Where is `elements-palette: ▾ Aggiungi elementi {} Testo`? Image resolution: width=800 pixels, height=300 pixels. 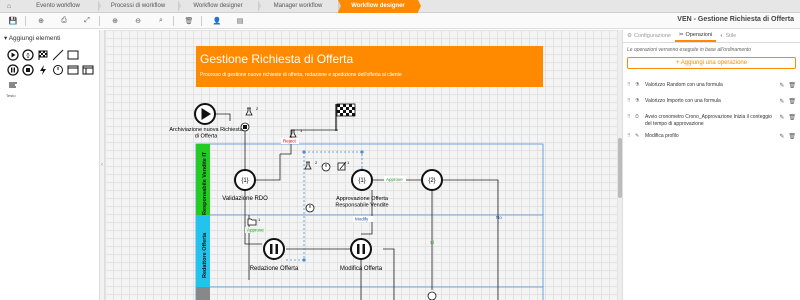 elements-palette: ▾ Aggiungi elementi {} Testo is located at coordinates (50, 165).